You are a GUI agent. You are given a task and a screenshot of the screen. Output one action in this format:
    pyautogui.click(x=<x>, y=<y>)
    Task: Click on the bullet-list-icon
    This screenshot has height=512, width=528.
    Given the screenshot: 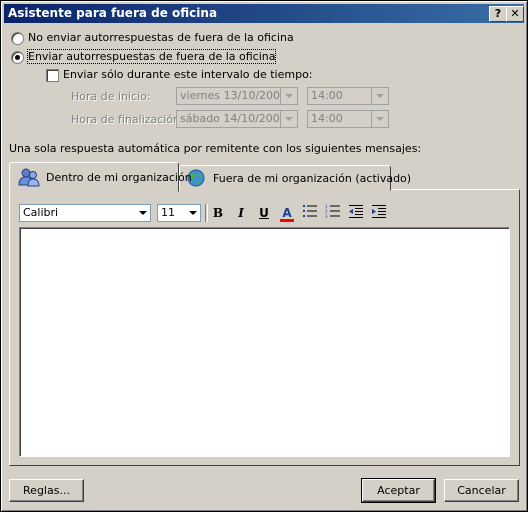 What is the action you would take?
    pyautogui.click(x=310, y=211)
    